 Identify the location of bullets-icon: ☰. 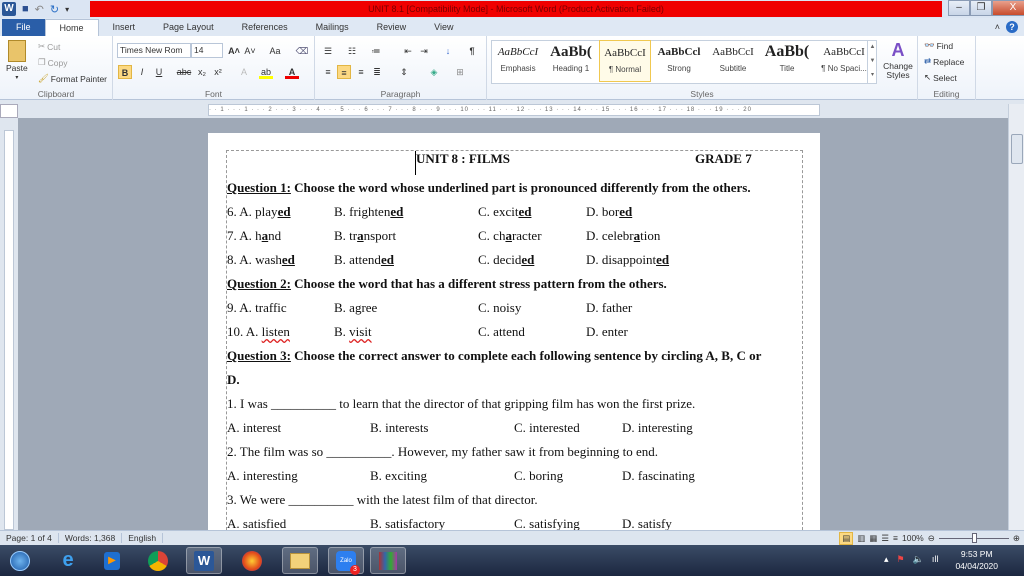
(328, 51).